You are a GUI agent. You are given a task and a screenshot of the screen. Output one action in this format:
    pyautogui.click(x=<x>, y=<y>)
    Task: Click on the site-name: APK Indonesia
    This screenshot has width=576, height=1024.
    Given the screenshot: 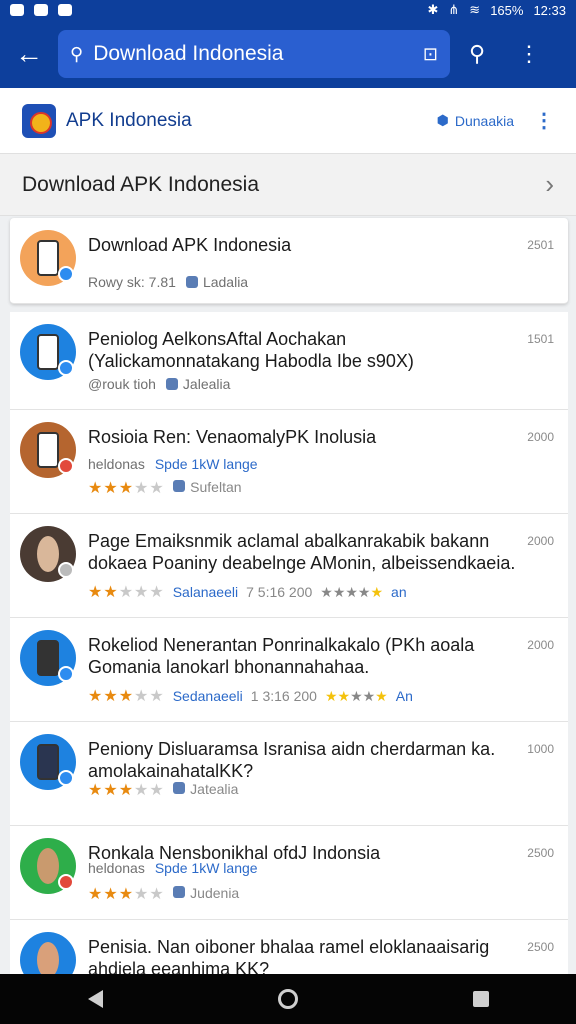 What is the action you would take?
    pyautogui.click(x=129, y=121)
    